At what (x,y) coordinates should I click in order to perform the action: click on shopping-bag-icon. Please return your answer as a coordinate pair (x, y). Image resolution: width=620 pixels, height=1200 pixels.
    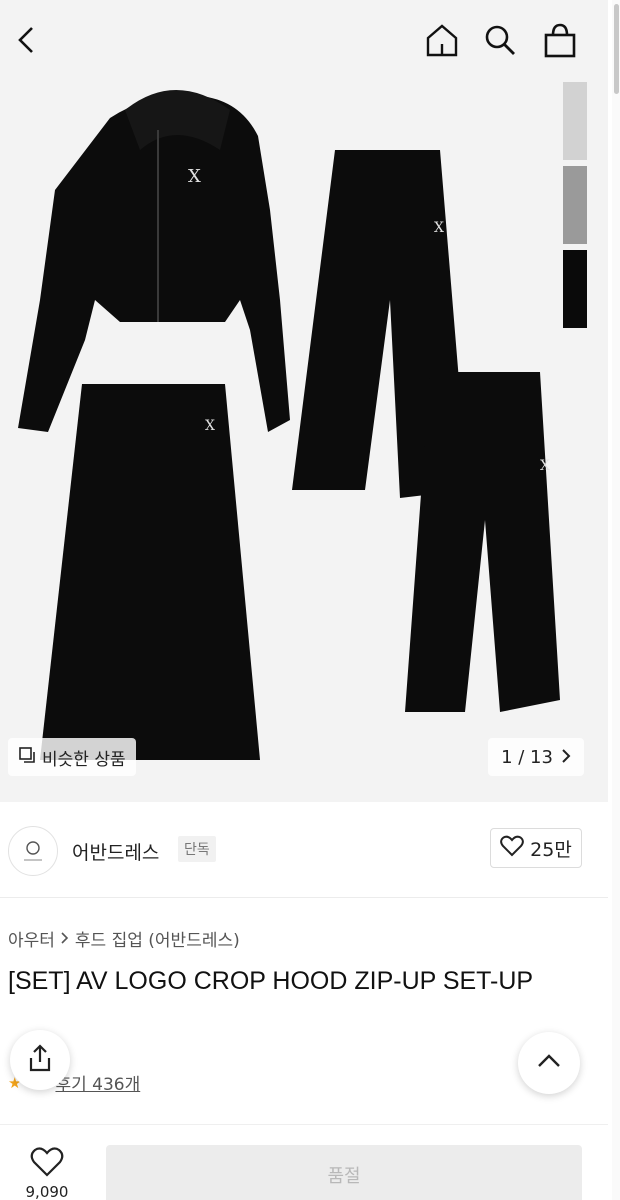
    Looking at the image, I should click on (560, 40).